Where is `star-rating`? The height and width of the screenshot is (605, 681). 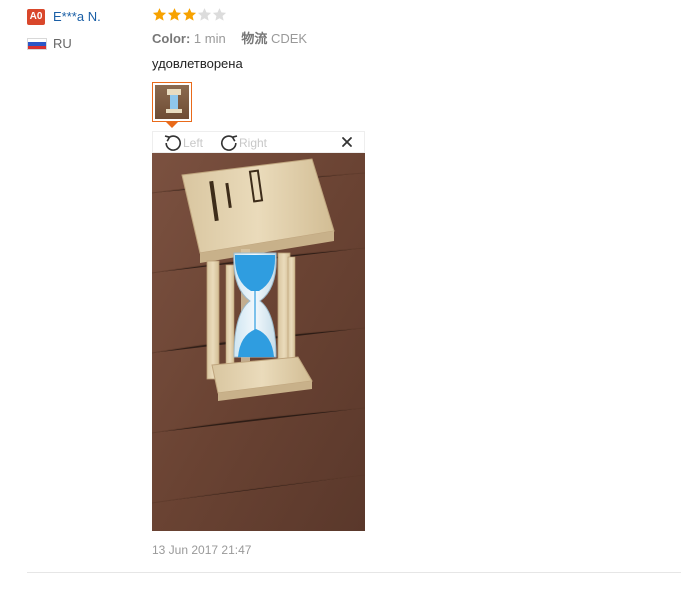 star-rating is located at coordinates (189, 16).